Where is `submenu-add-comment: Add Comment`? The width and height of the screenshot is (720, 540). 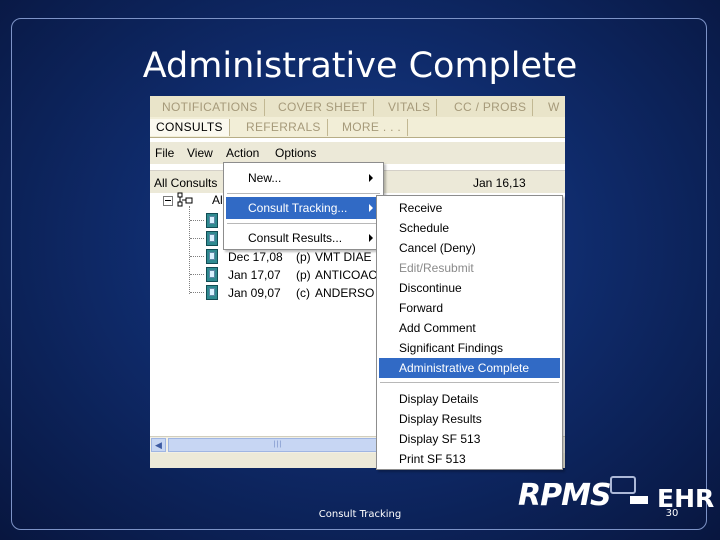
submenu-add-comment: Add Comment is located at coordinates (469, 328).